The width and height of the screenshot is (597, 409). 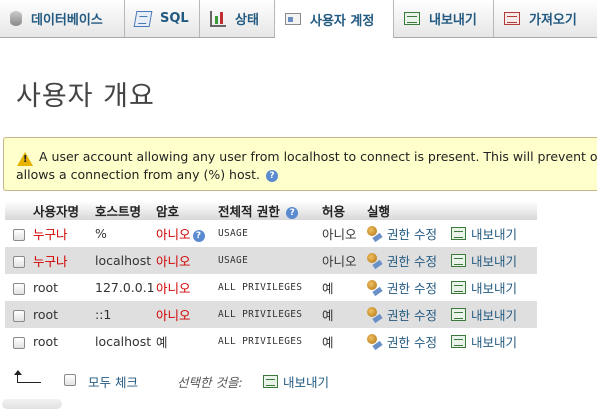 What do you see at coordinates (19, 210) in the screenshot?
I see `header-checkbox-col` at bounding box center [19, 210].